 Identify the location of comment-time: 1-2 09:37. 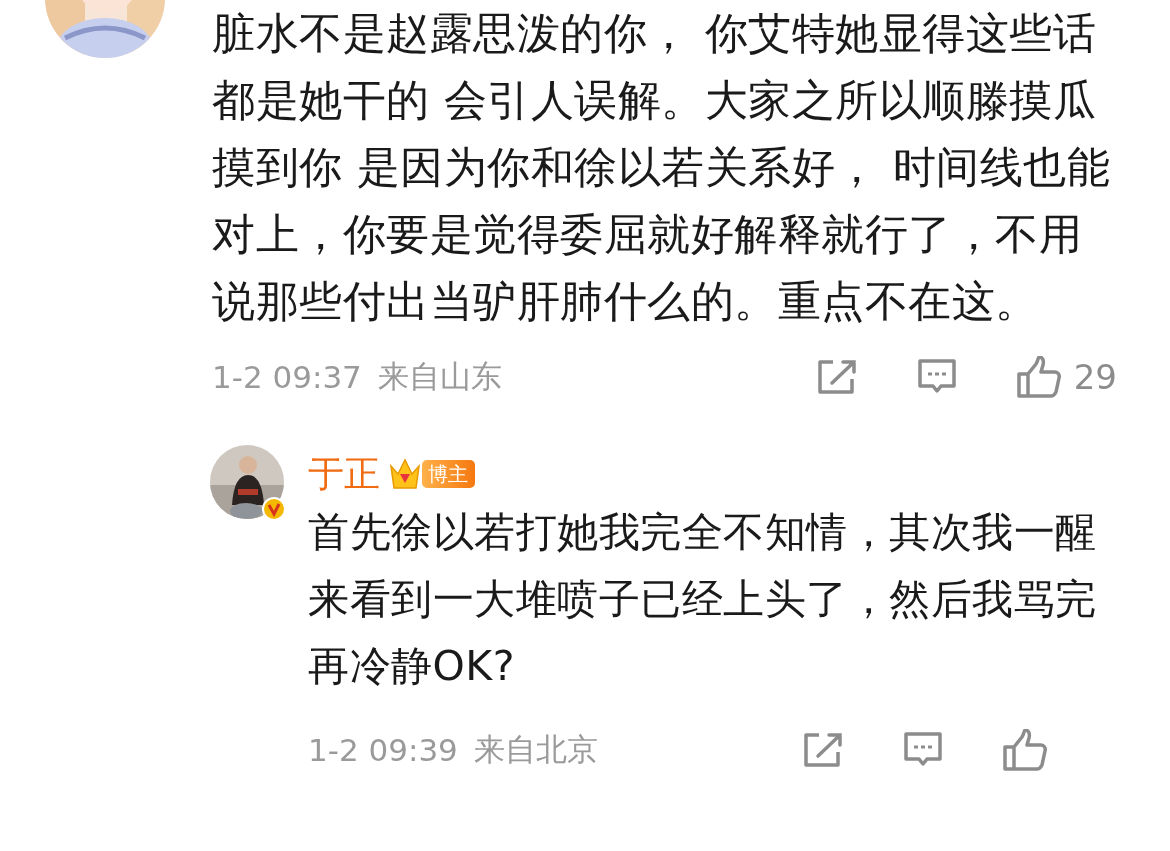
(287, 377).